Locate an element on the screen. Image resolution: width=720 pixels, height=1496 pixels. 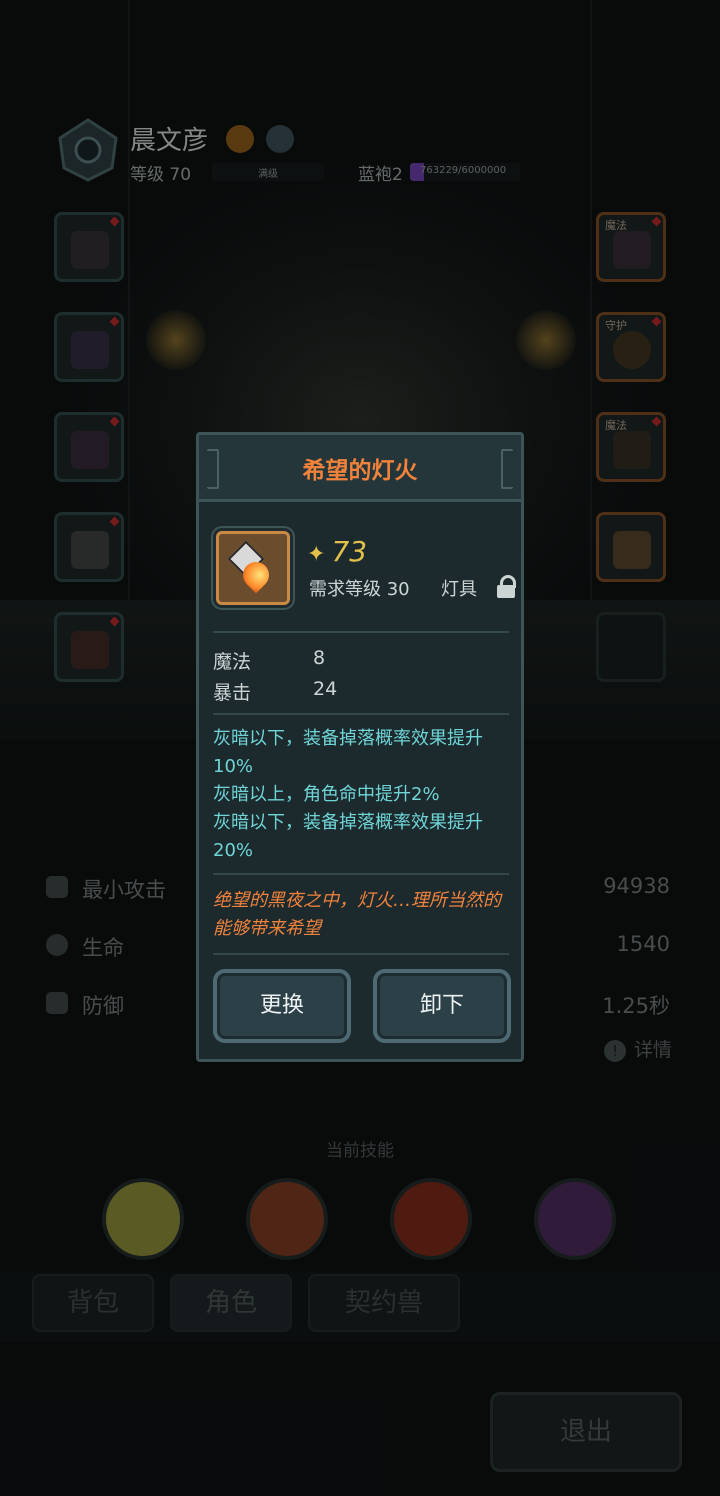
attribute-row: 魔法 8 is located at coordinates (269, 660).